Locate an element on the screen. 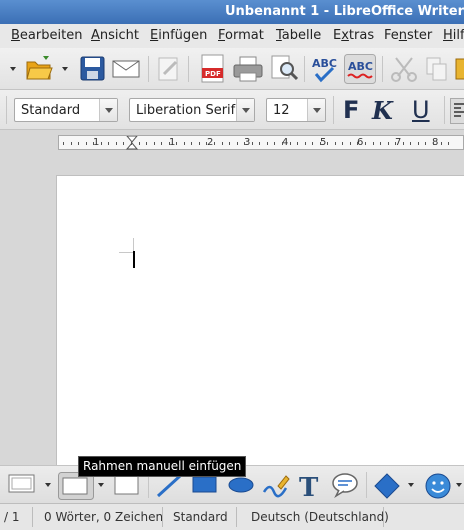 Image resolution: width=464 pixels, height=530 pixels. text-boundary-corner is located at coordinates (133, 245).